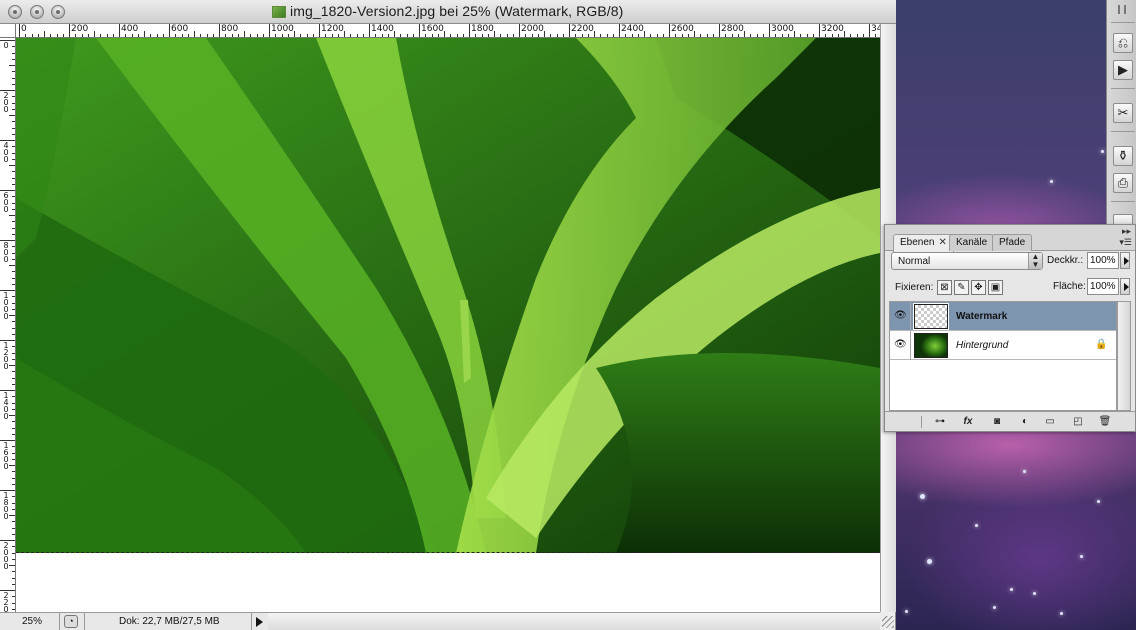 This screenshot has width=1136, height=630. What do you see at coordinates (6, 202) in the screenshot?
I see `ruler-label: 600` at bounding box center [6, 202].